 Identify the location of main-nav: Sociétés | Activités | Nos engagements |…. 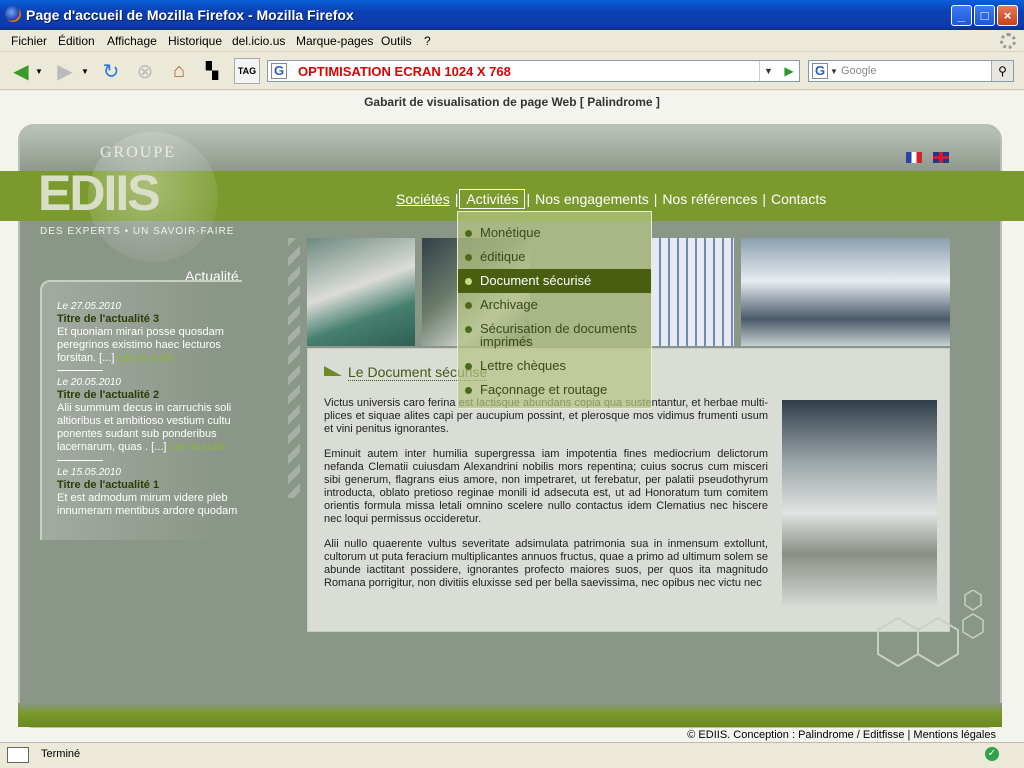
(611, 199).